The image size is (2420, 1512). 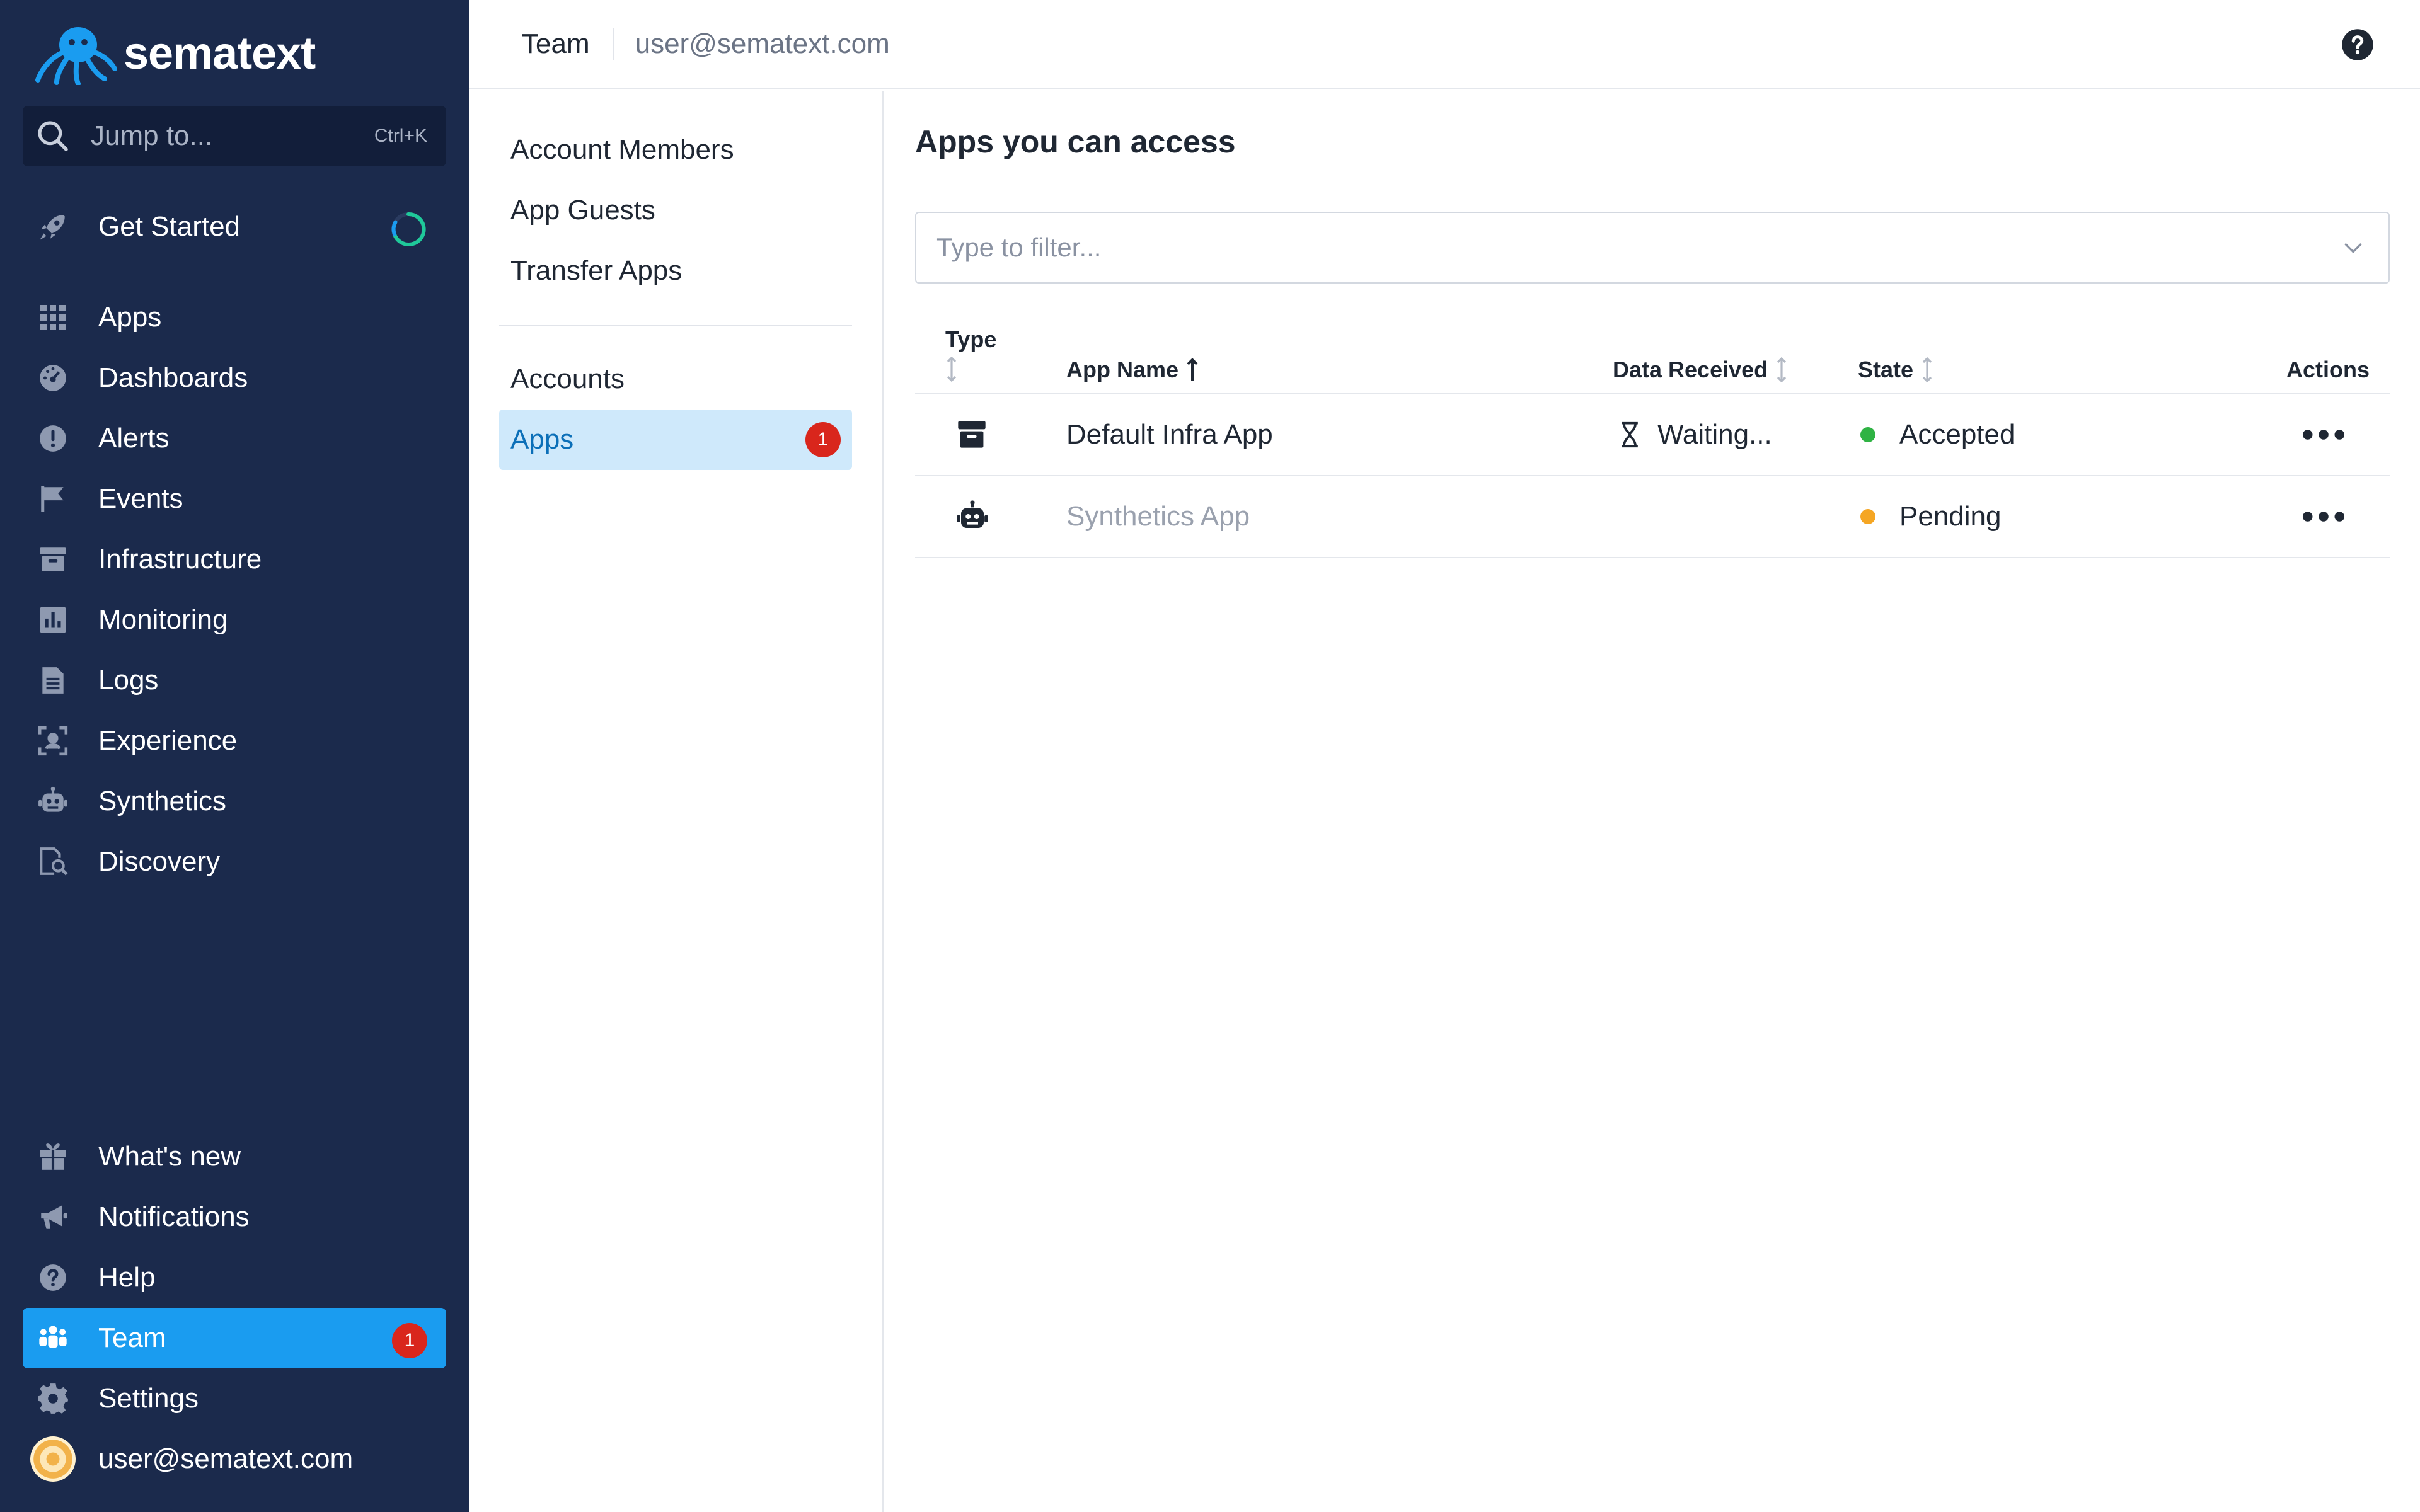 I want to click on gear-icon, so click(x=53, y=1398).